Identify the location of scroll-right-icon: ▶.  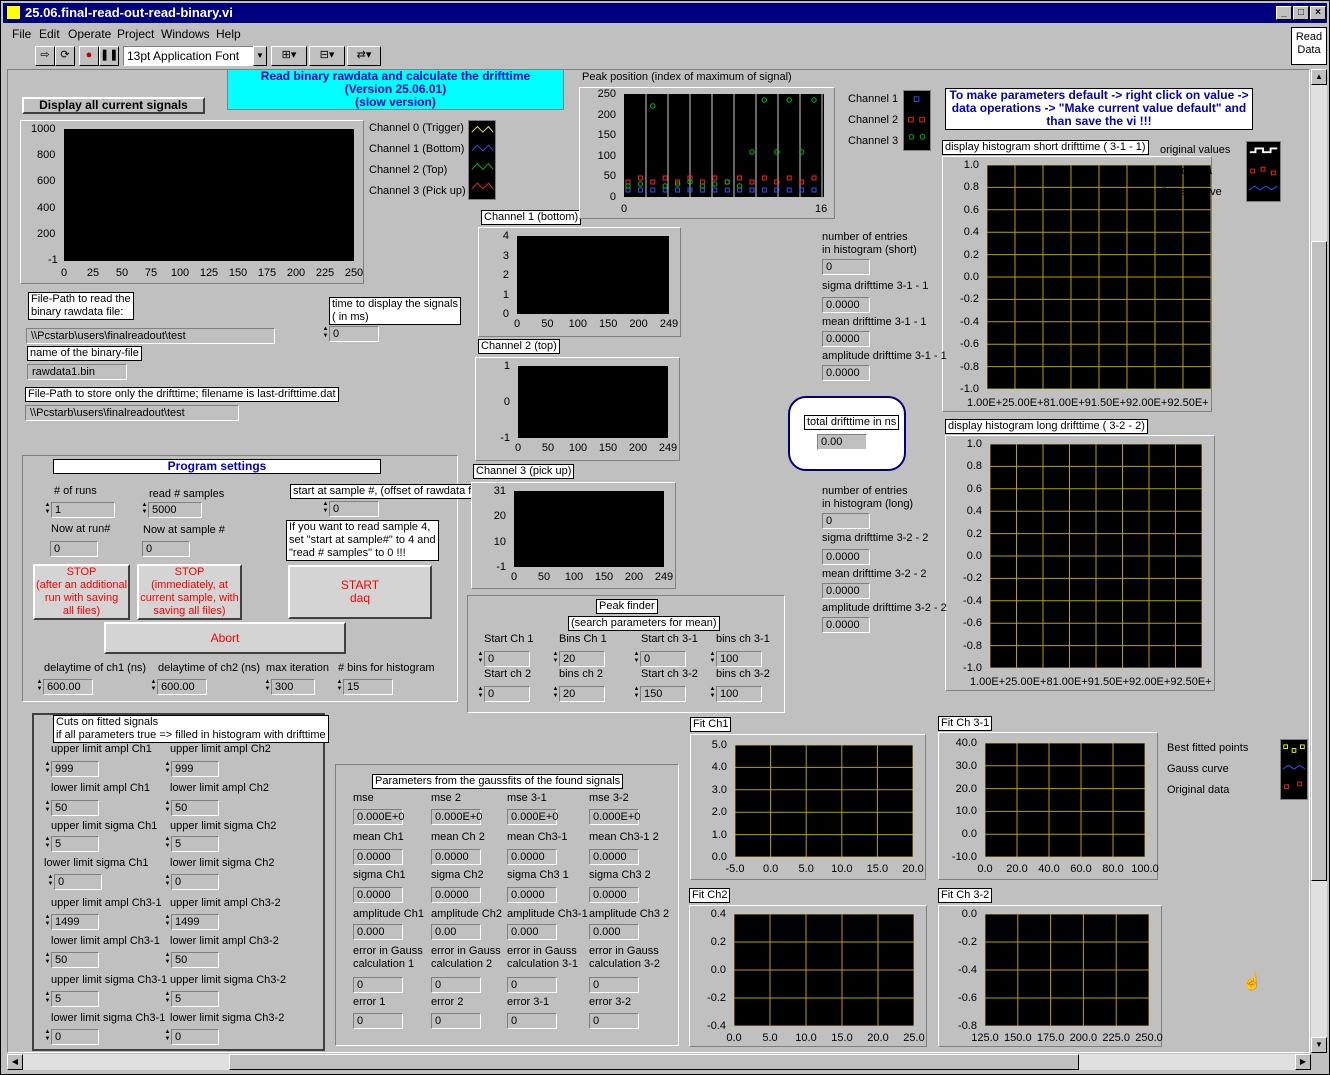
(1303, 1062).